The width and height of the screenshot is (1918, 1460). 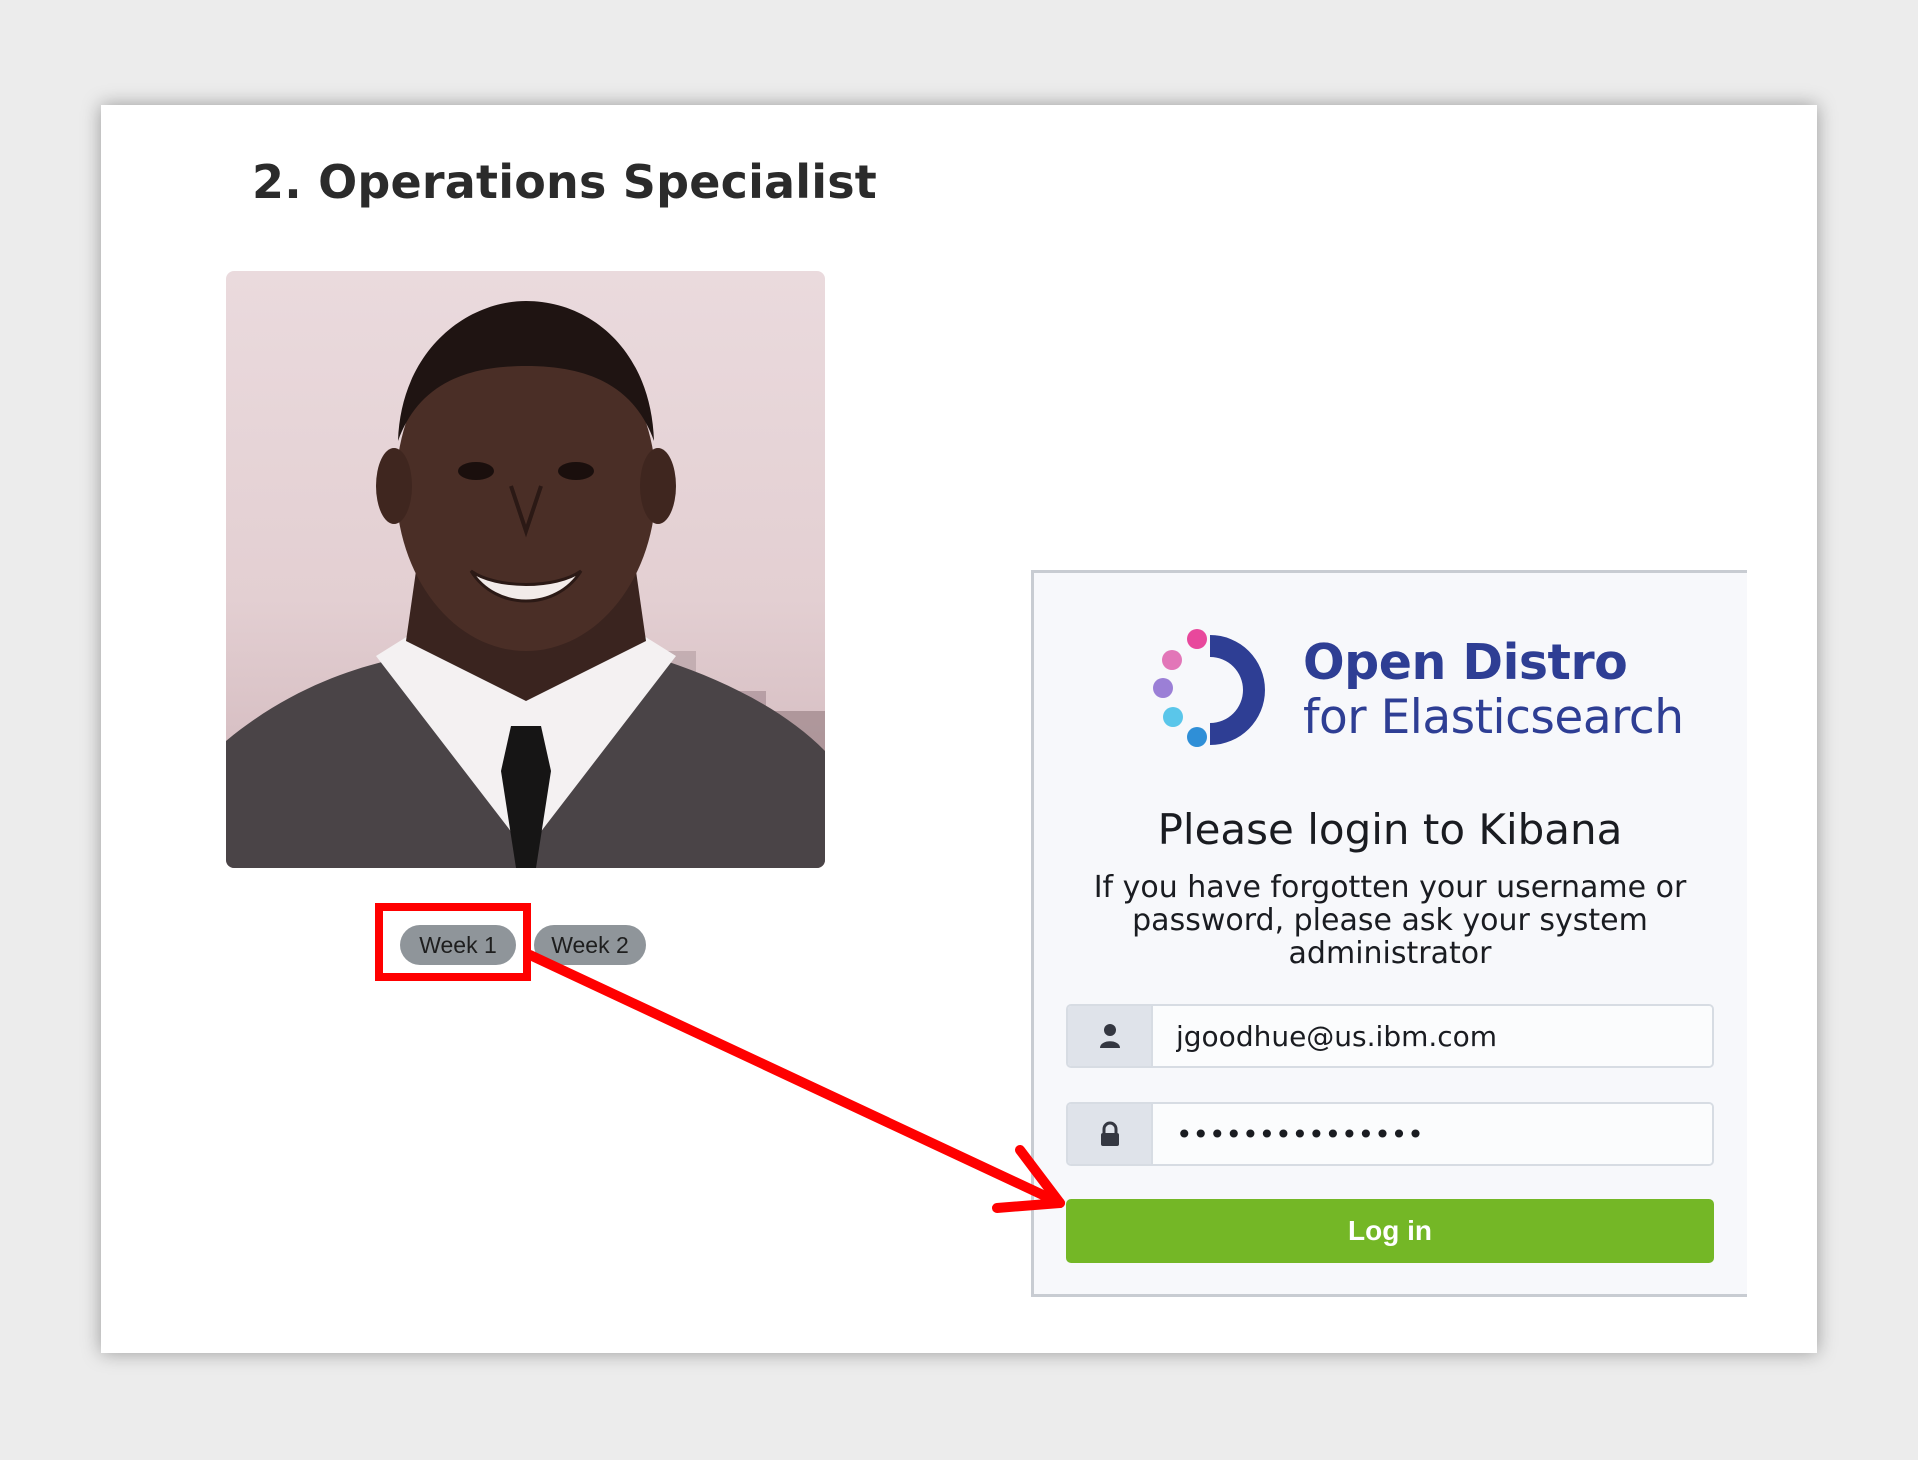 I want to click on page-title: 2. Operations Specialist, so click(x=564, y=182).